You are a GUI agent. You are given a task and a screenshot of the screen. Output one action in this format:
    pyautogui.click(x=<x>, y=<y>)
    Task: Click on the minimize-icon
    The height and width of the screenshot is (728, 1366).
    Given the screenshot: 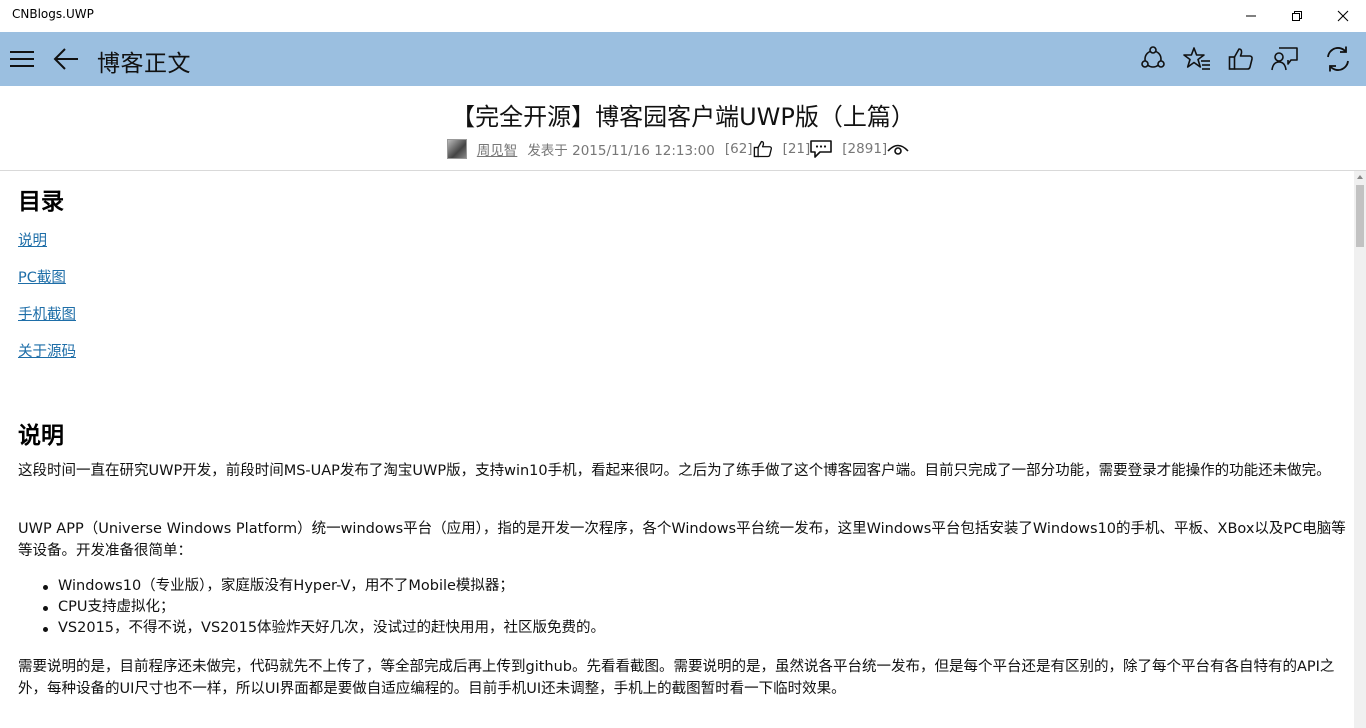 What is the action you would take?
    pyautogui.click(x=1251, y=16)
    